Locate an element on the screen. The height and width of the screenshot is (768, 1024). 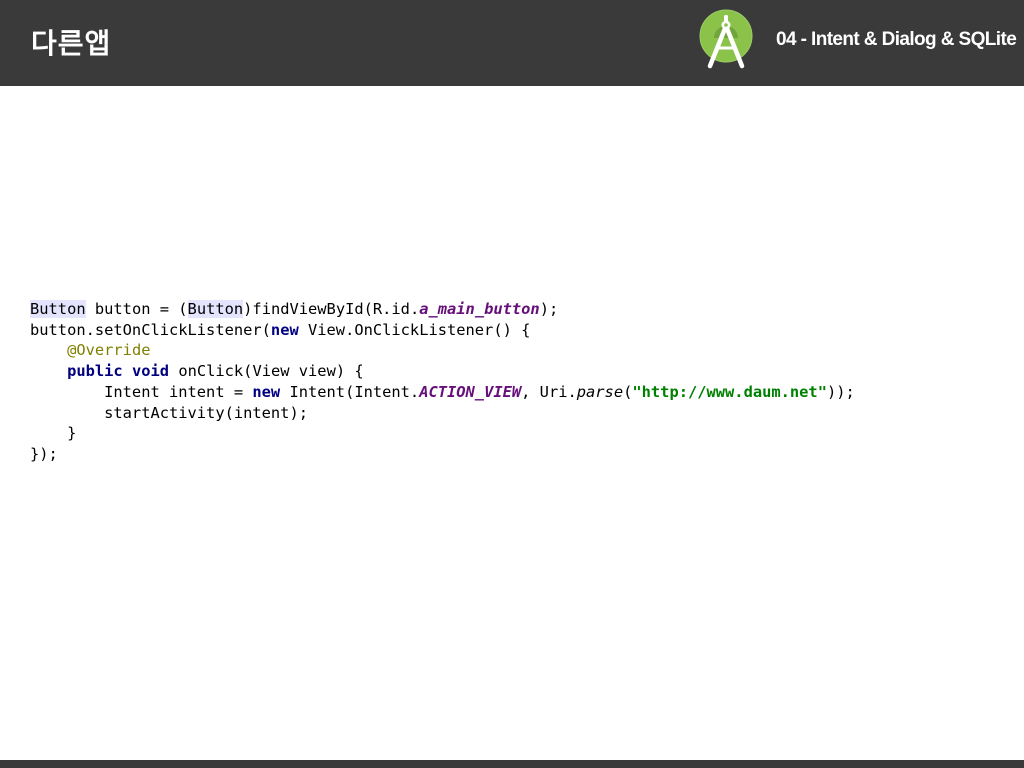
code-token: )findViewById(R.id. is located at coordinates (331, 309).